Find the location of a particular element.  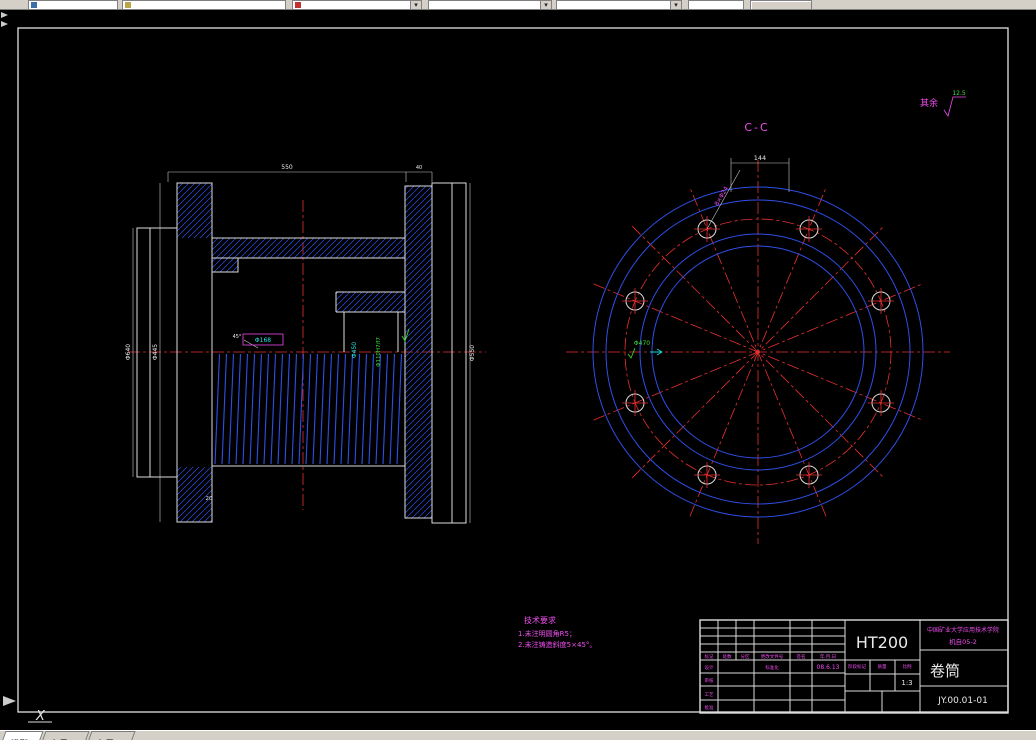

school-name: 中国矿业大学应用技术学院 is located at coordinates (963, 630).